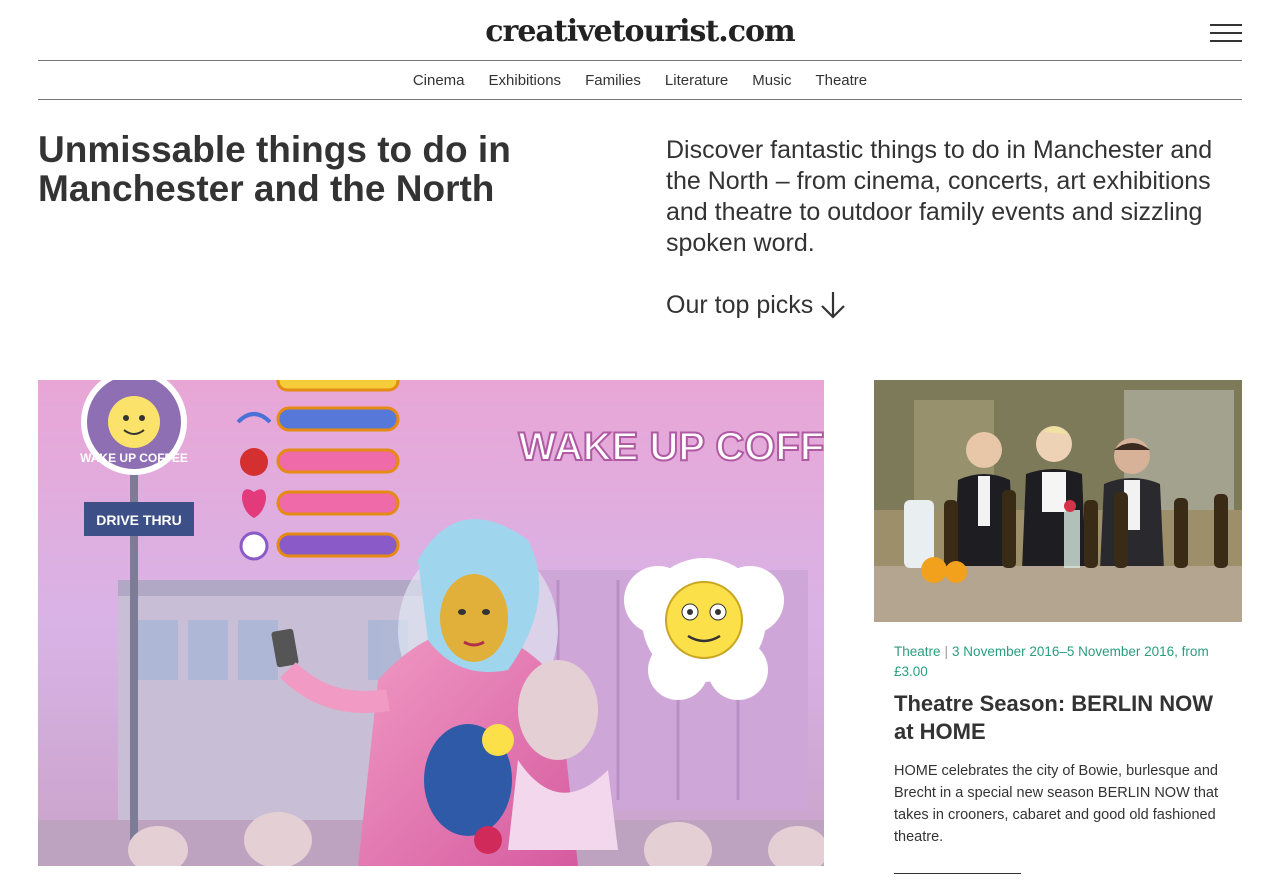 This screenshot has width=1280, height=880. What do you see at coordinates (613, 80) in the screenshot?
I see `nav-item-families: Families` at bounding box center [613, 80].